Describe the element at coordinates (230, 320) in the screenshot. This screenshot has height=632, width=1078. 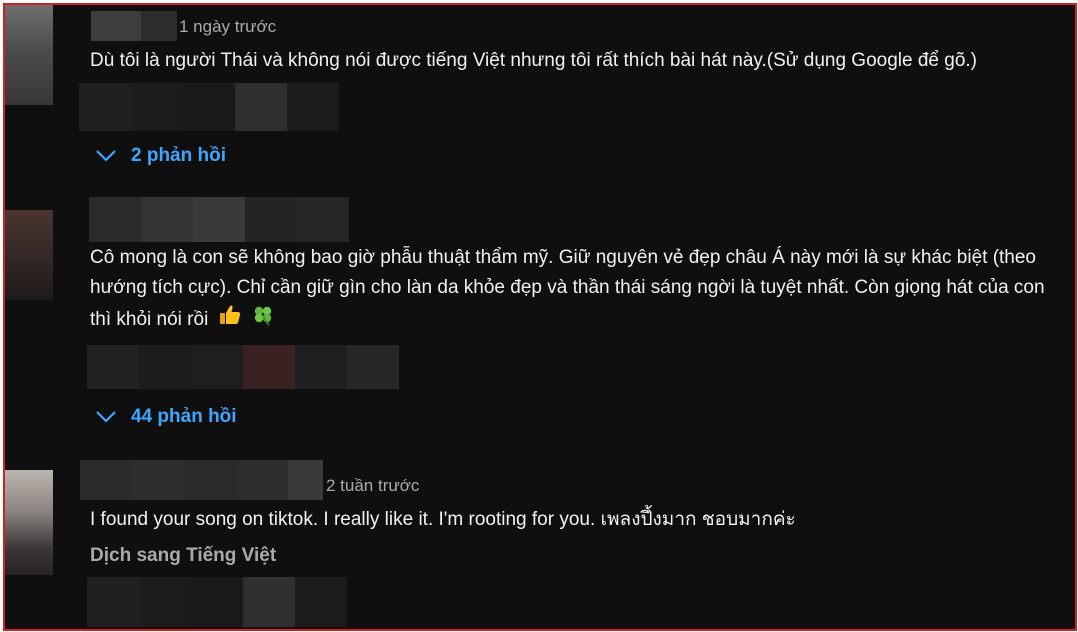
I see `thumbs-up-icon` at that location.